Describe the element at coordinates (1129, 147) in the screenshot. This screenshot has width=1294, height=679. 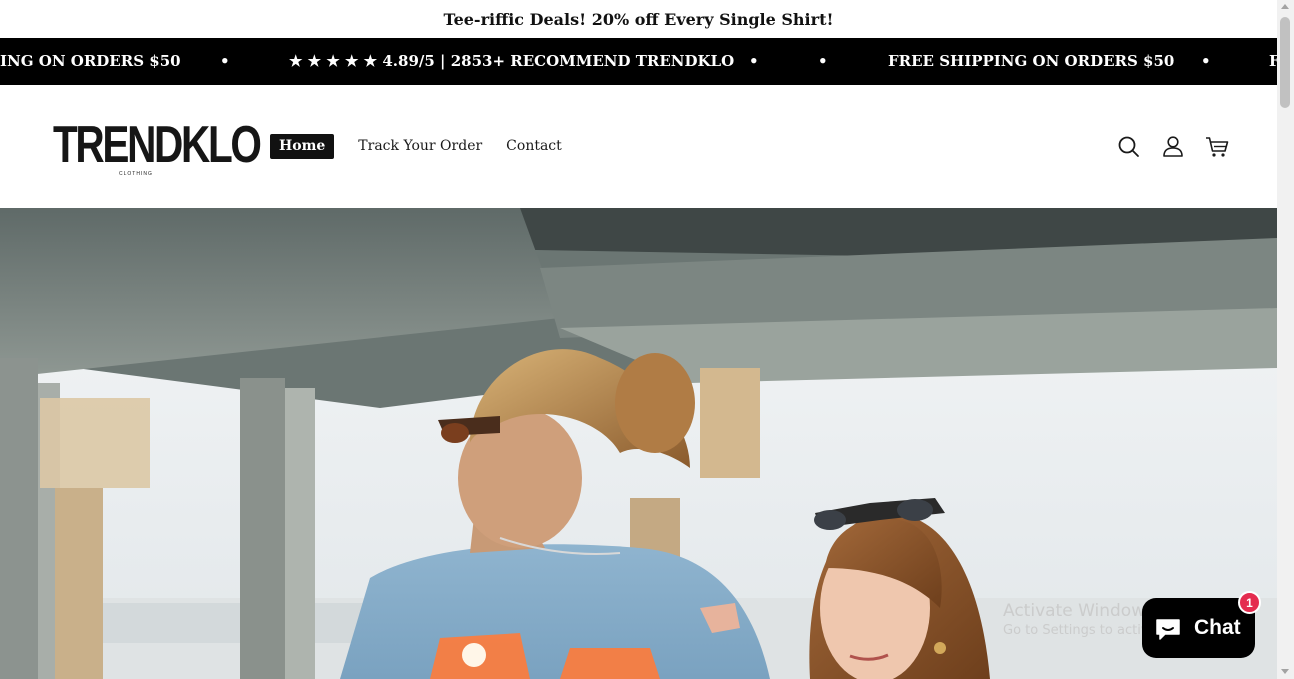
I see `search-icon` at that location.